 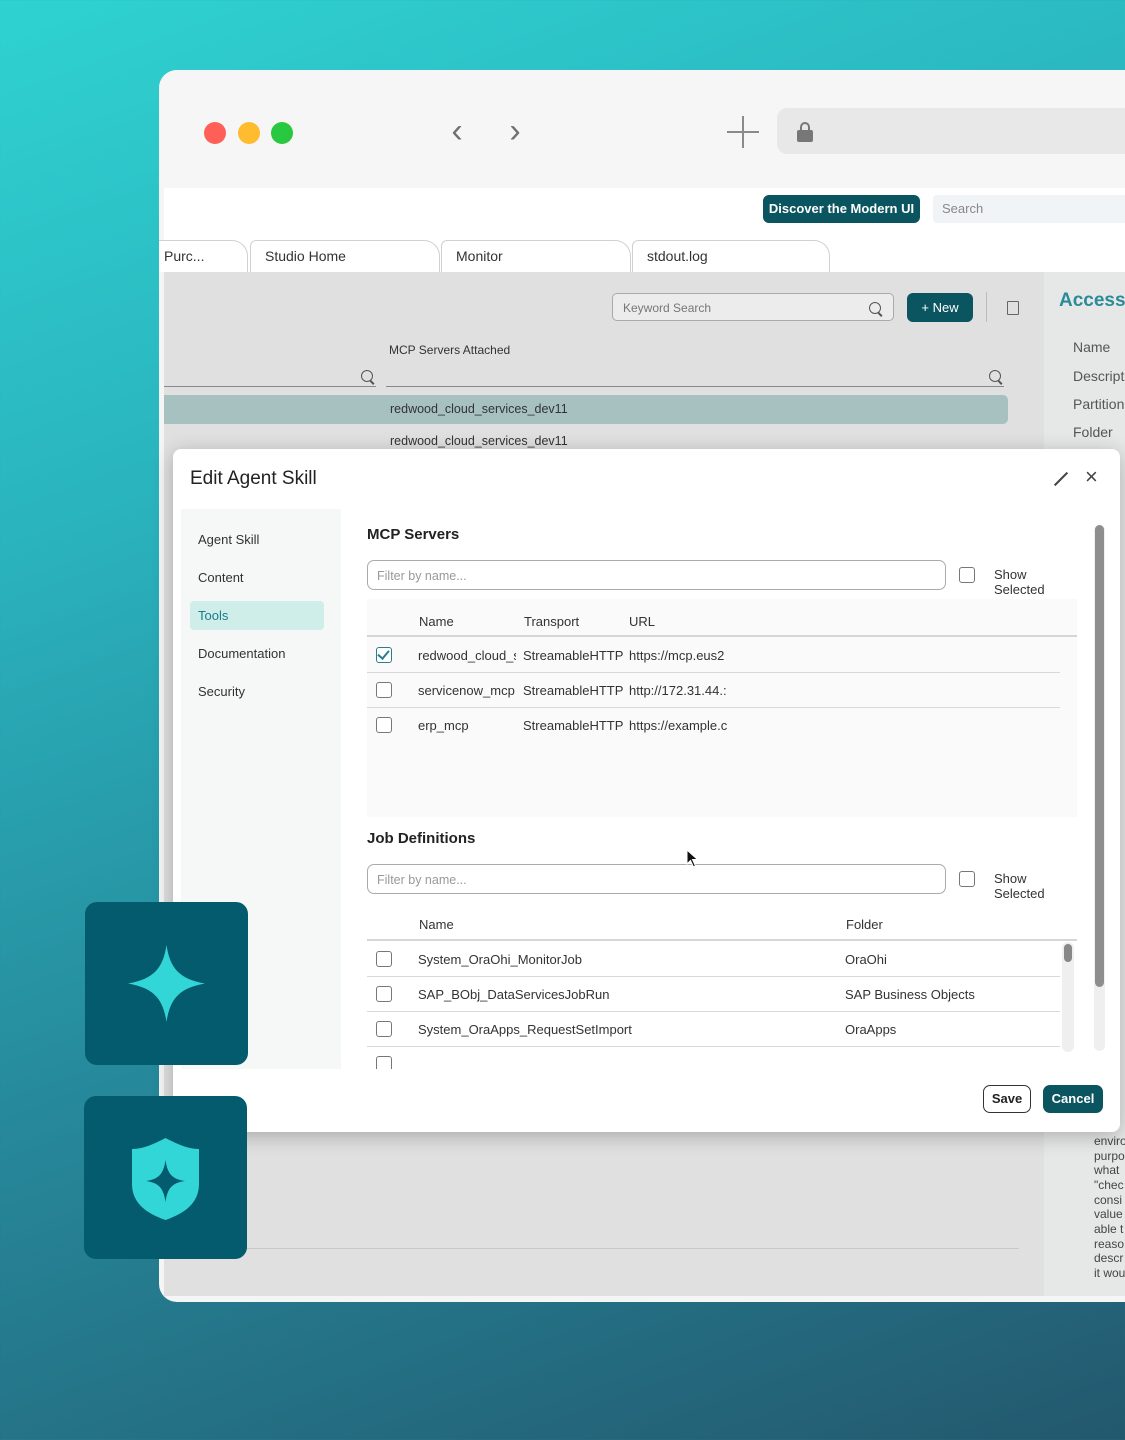 I want to click on dialog-scrollbar, so click(x=1099, y=788).